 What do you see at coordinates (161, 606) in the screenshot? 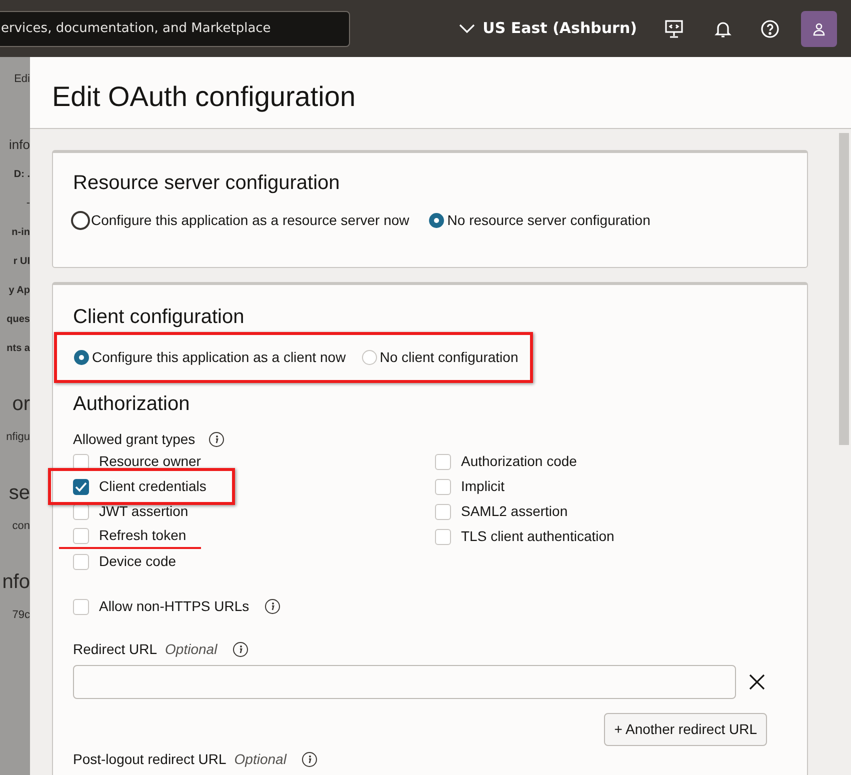
I see `checkbox-option: Allow non-HTTPS URLs` at bounding box center [161, 606].